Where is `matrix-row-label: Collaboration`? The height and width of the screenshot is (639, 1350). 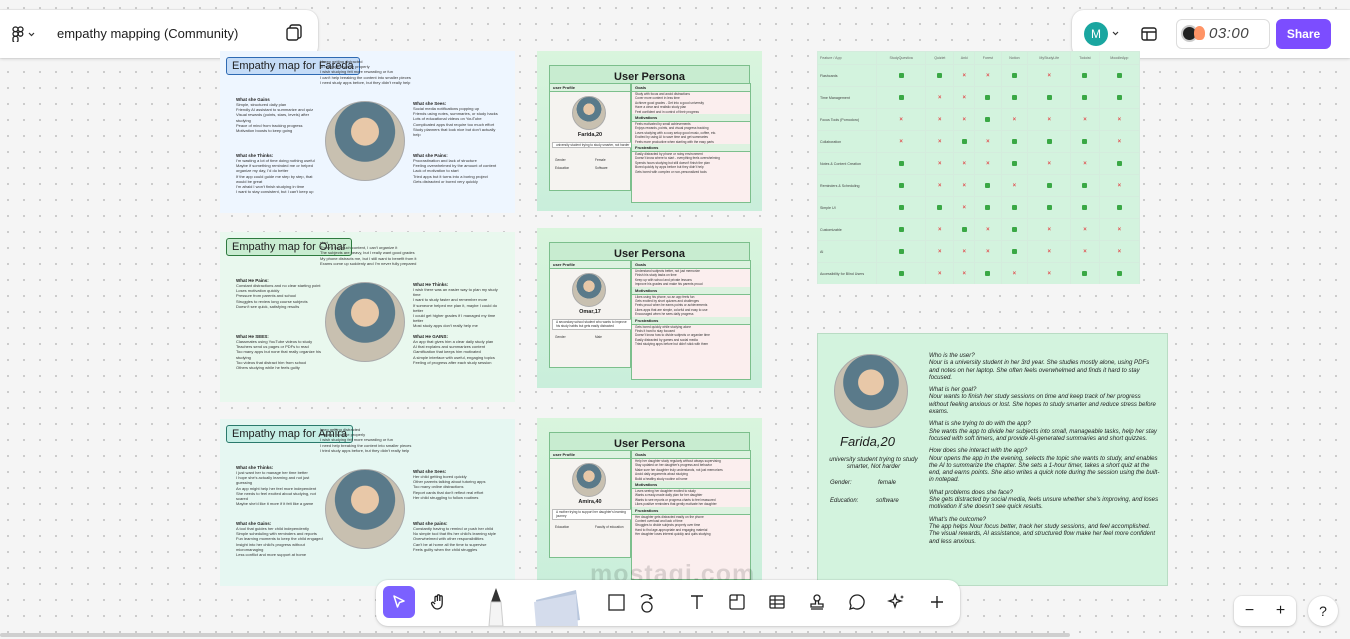
matrix-row-label: Collaboration is located at coordinates (847, 141).